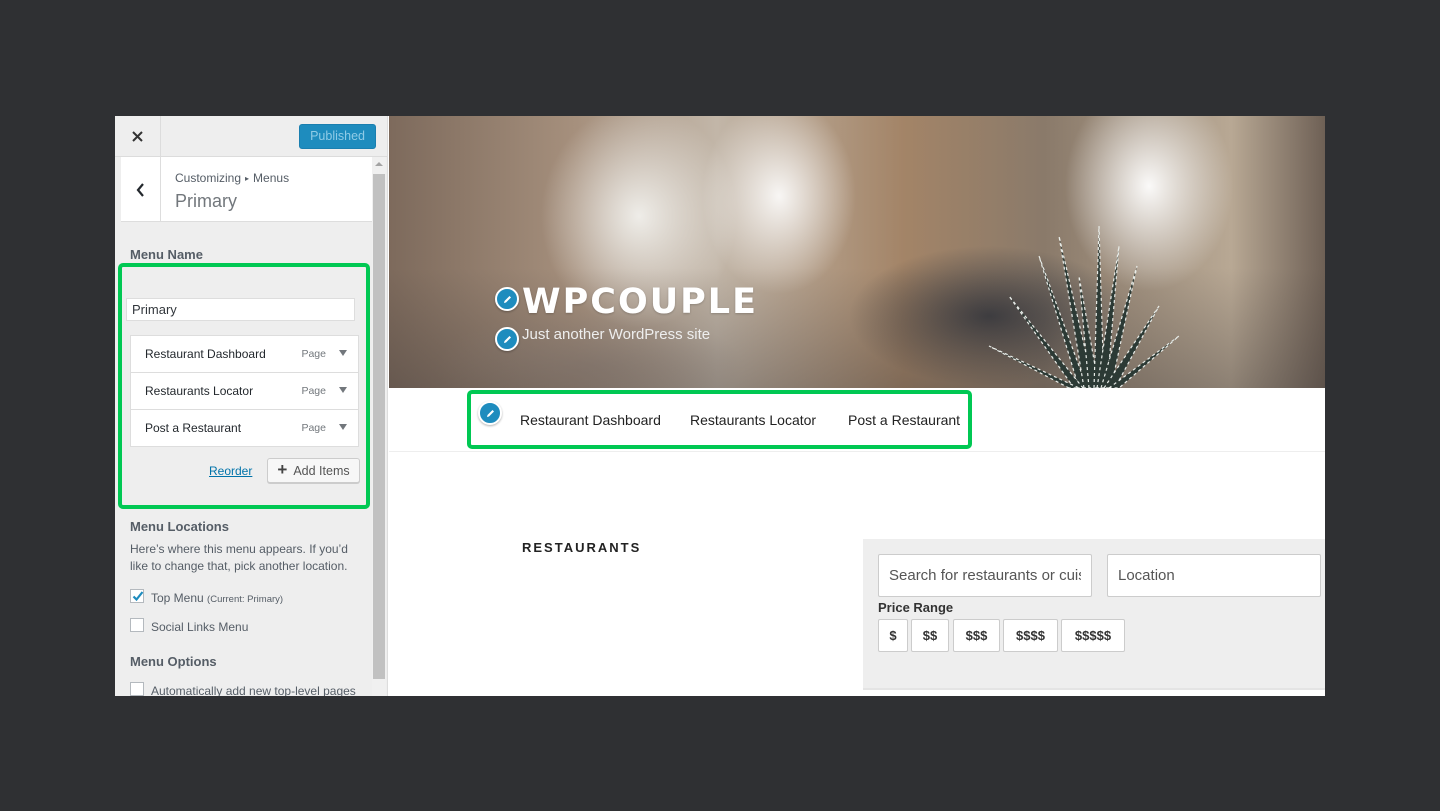 The image size is (1440, 811). I want to click on edit-menu-button, so click(490, 413).